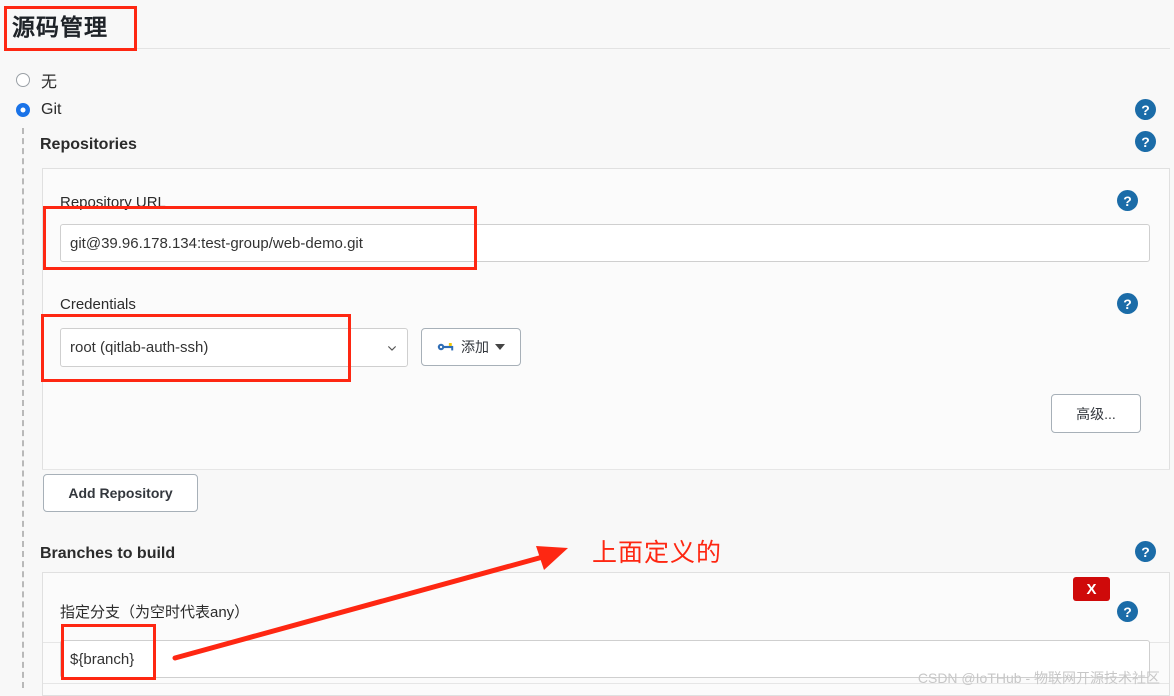  I want to click on title-divider, so click(590, 48).